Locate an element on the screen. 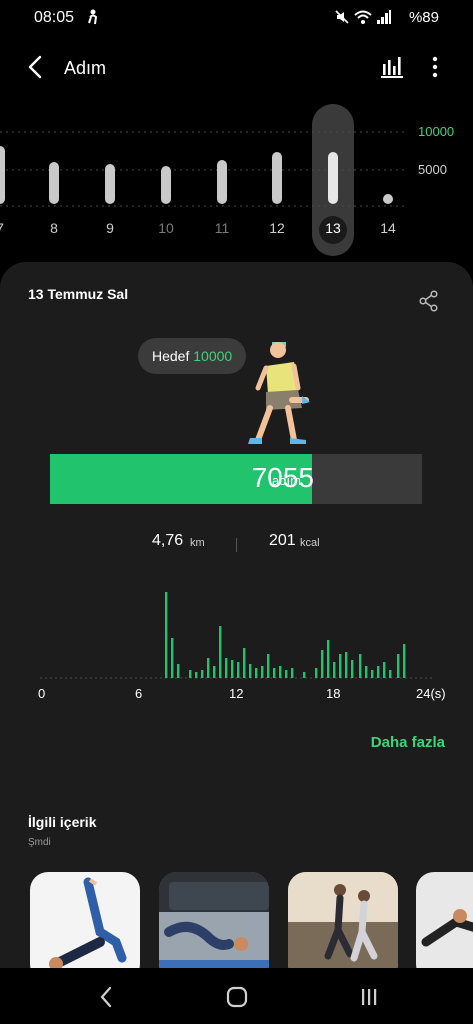 The width and height of the screenshot is (473, 1024). signal-icon is located at coordinates (384, 18).